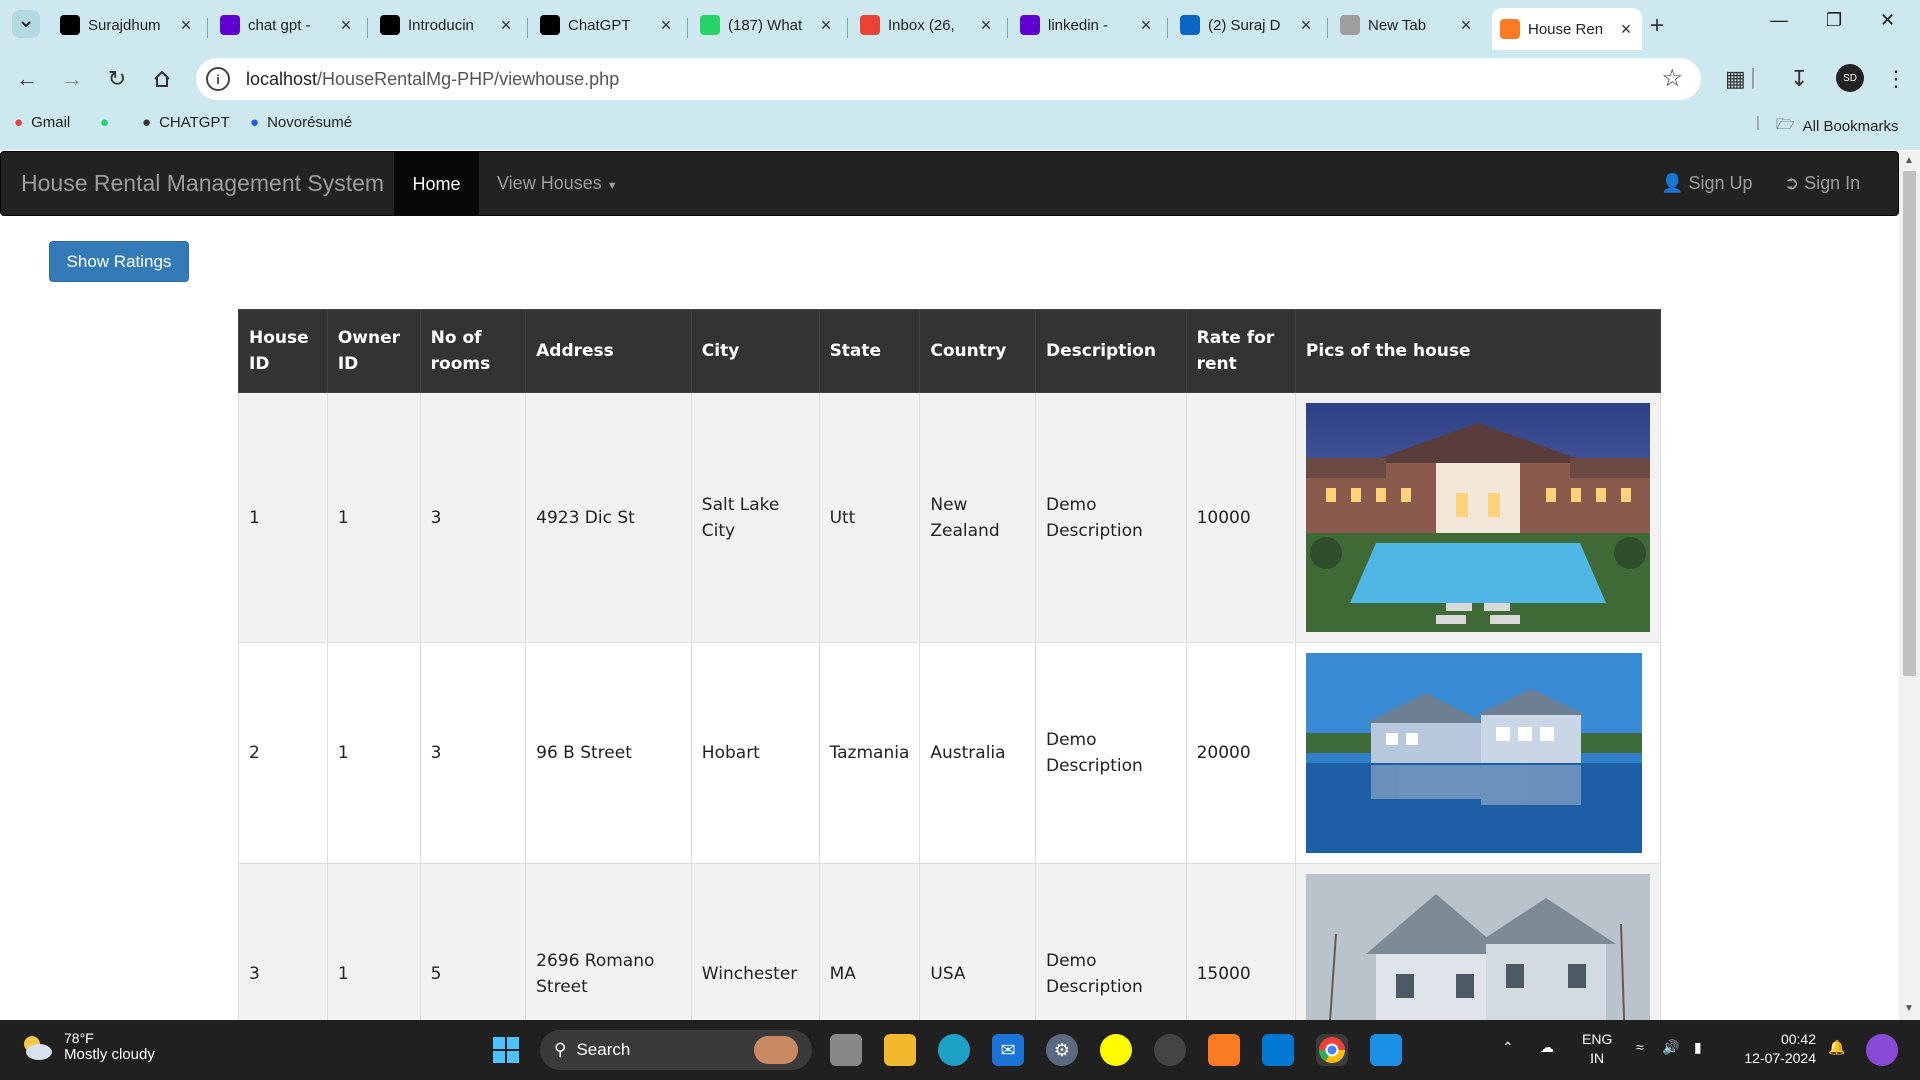 This screenshot has width=1920, height=1080. I want to click on site-brand: House Rental Management System, so click(202, 183).